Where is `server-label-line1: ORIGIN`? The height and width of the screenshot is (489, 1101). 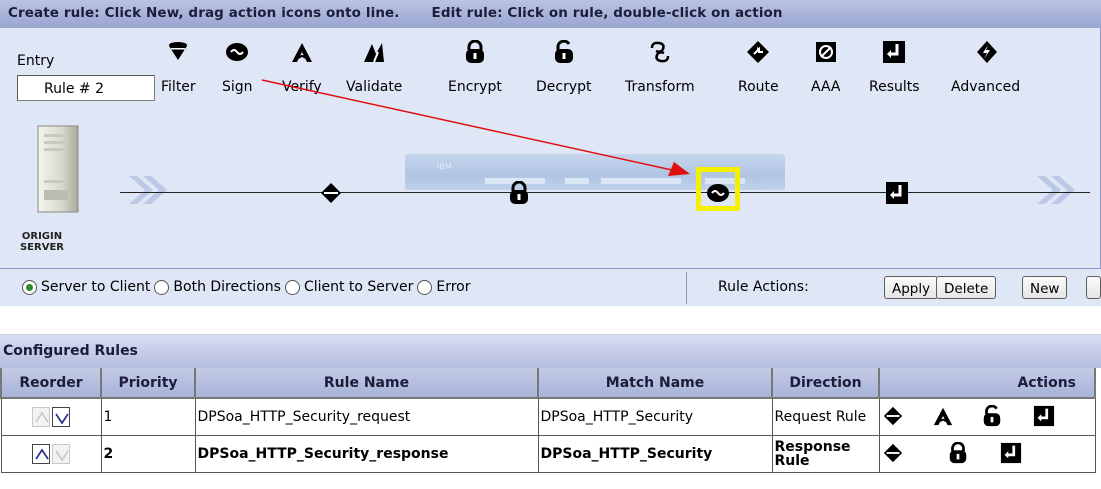
server-label-line1: ORIGIN is located at coordinates (42, 236).